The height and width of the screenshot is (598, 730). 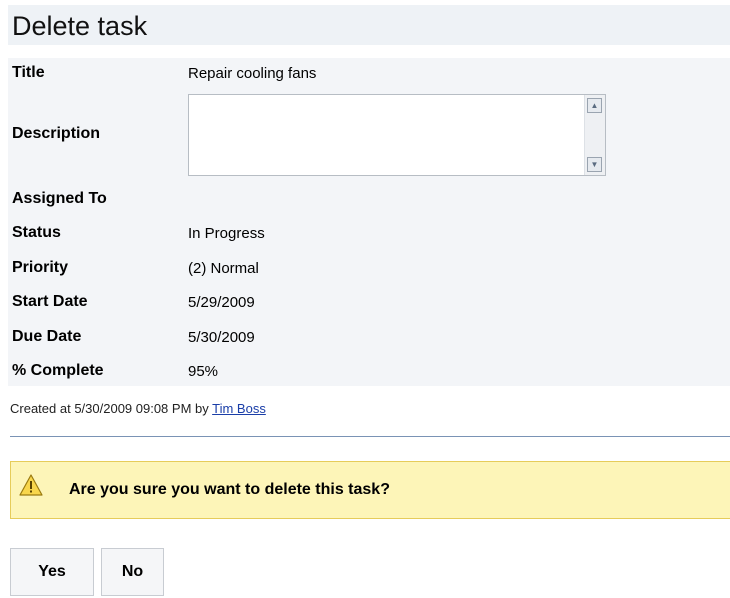 I want to click on start-date-label: Start Date, so click(x=50, y=301).